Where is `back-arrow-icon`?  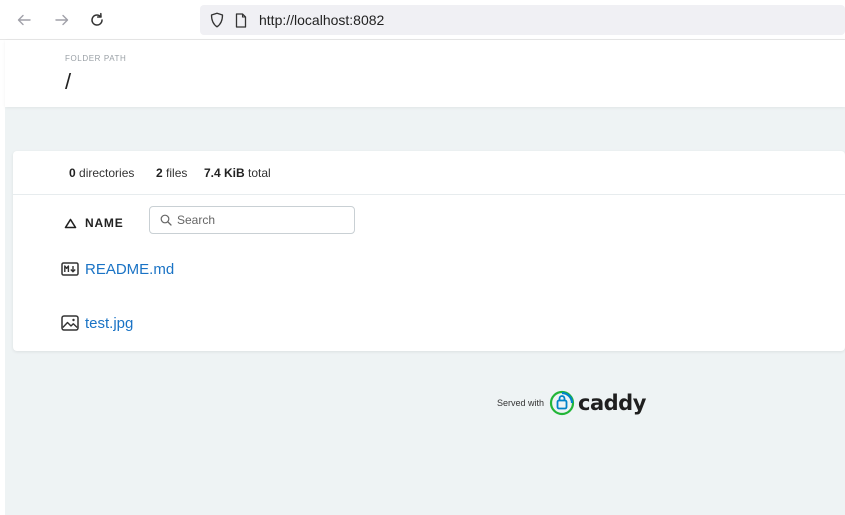 back-arrow-icon is located at coordinates (24, 20).